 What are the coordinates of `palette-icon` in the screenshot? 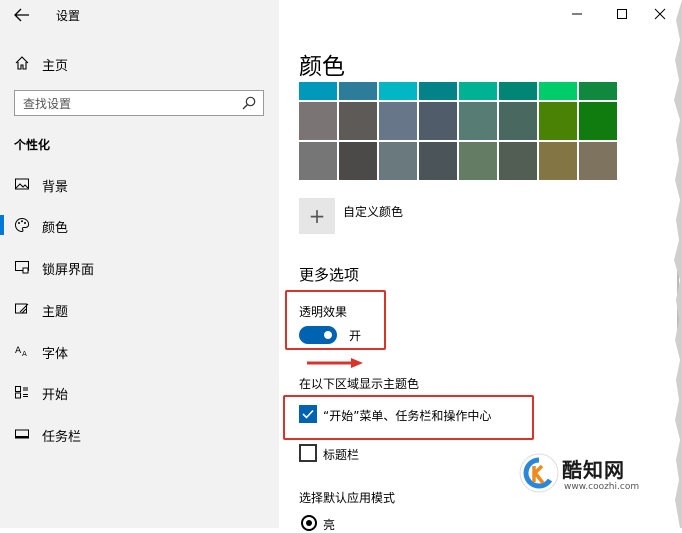 It's located at (22, 225).